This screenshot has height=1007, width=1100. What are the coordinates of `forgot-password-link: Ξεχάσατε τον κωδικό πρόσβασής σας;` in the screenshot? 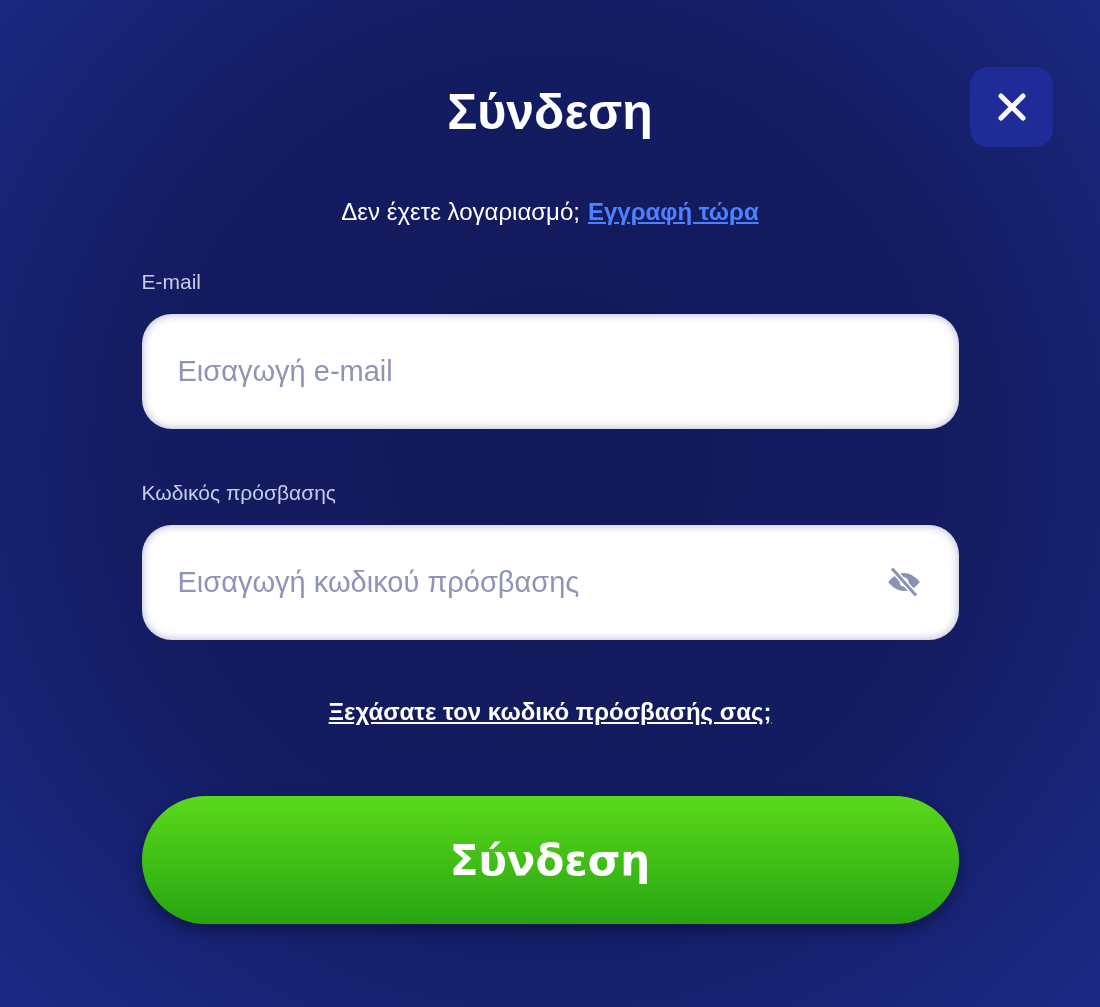 It's located at (550, 712).